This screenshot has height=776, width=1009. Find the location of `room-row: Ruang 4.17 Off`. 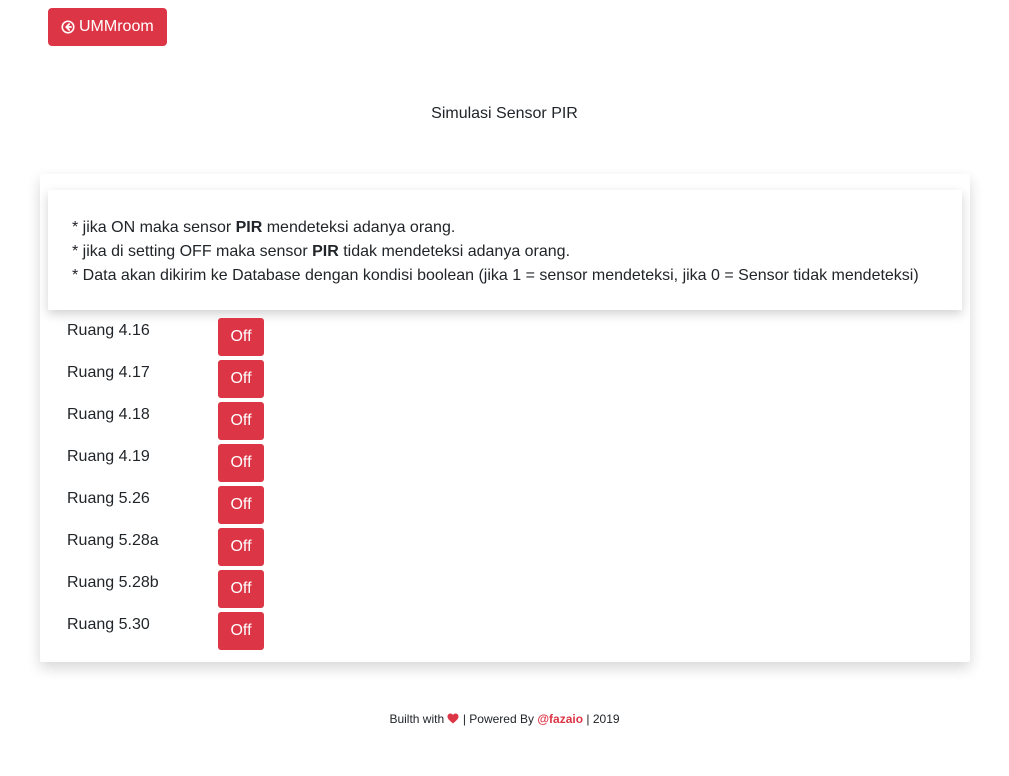

room-row: Ruang 4.17 Off is located at coordinates (217, 381).